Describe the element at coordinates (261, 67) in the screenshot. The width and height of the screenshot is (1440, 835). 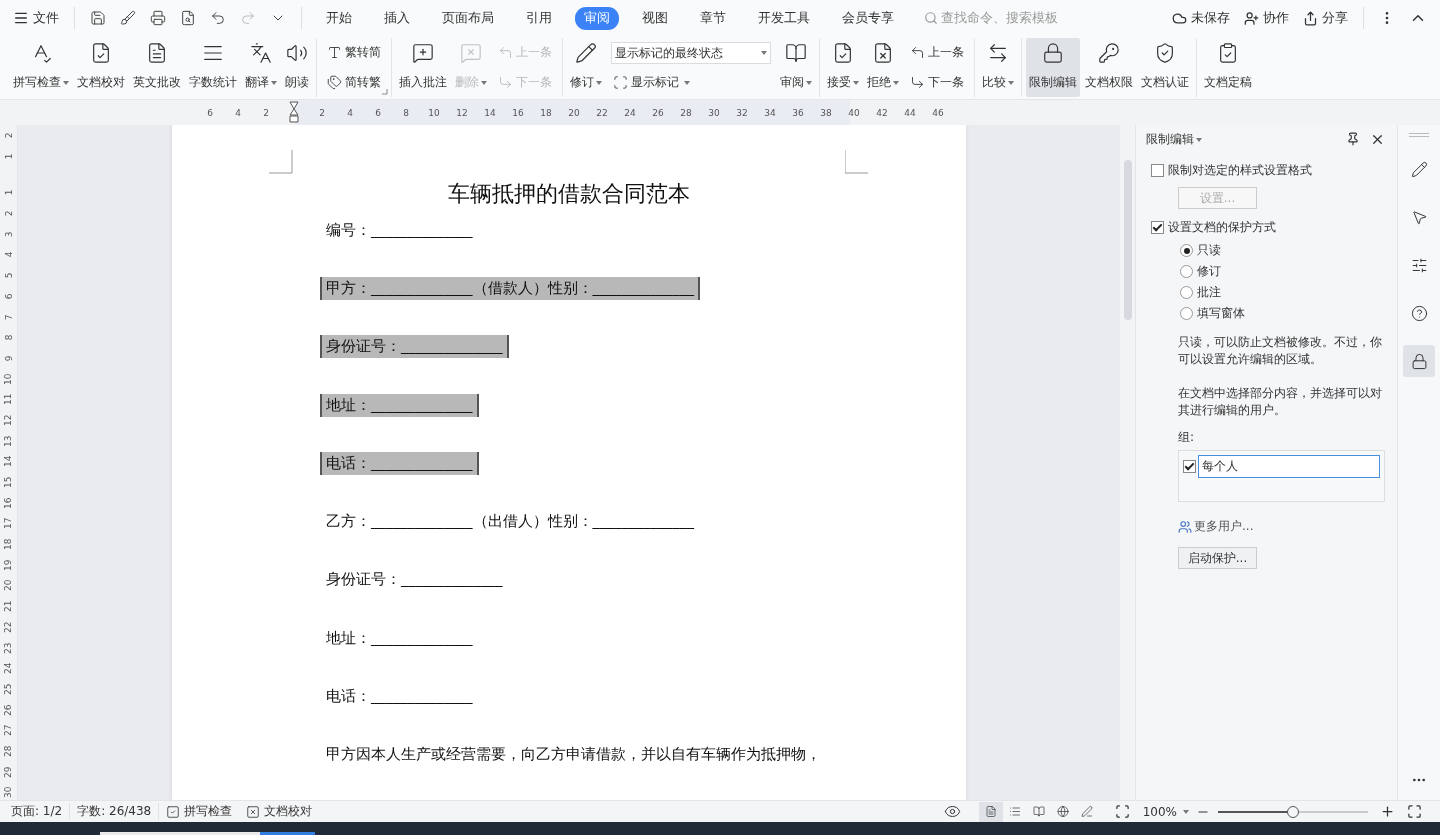
I see `ribbon-button: 翻译` at that location.